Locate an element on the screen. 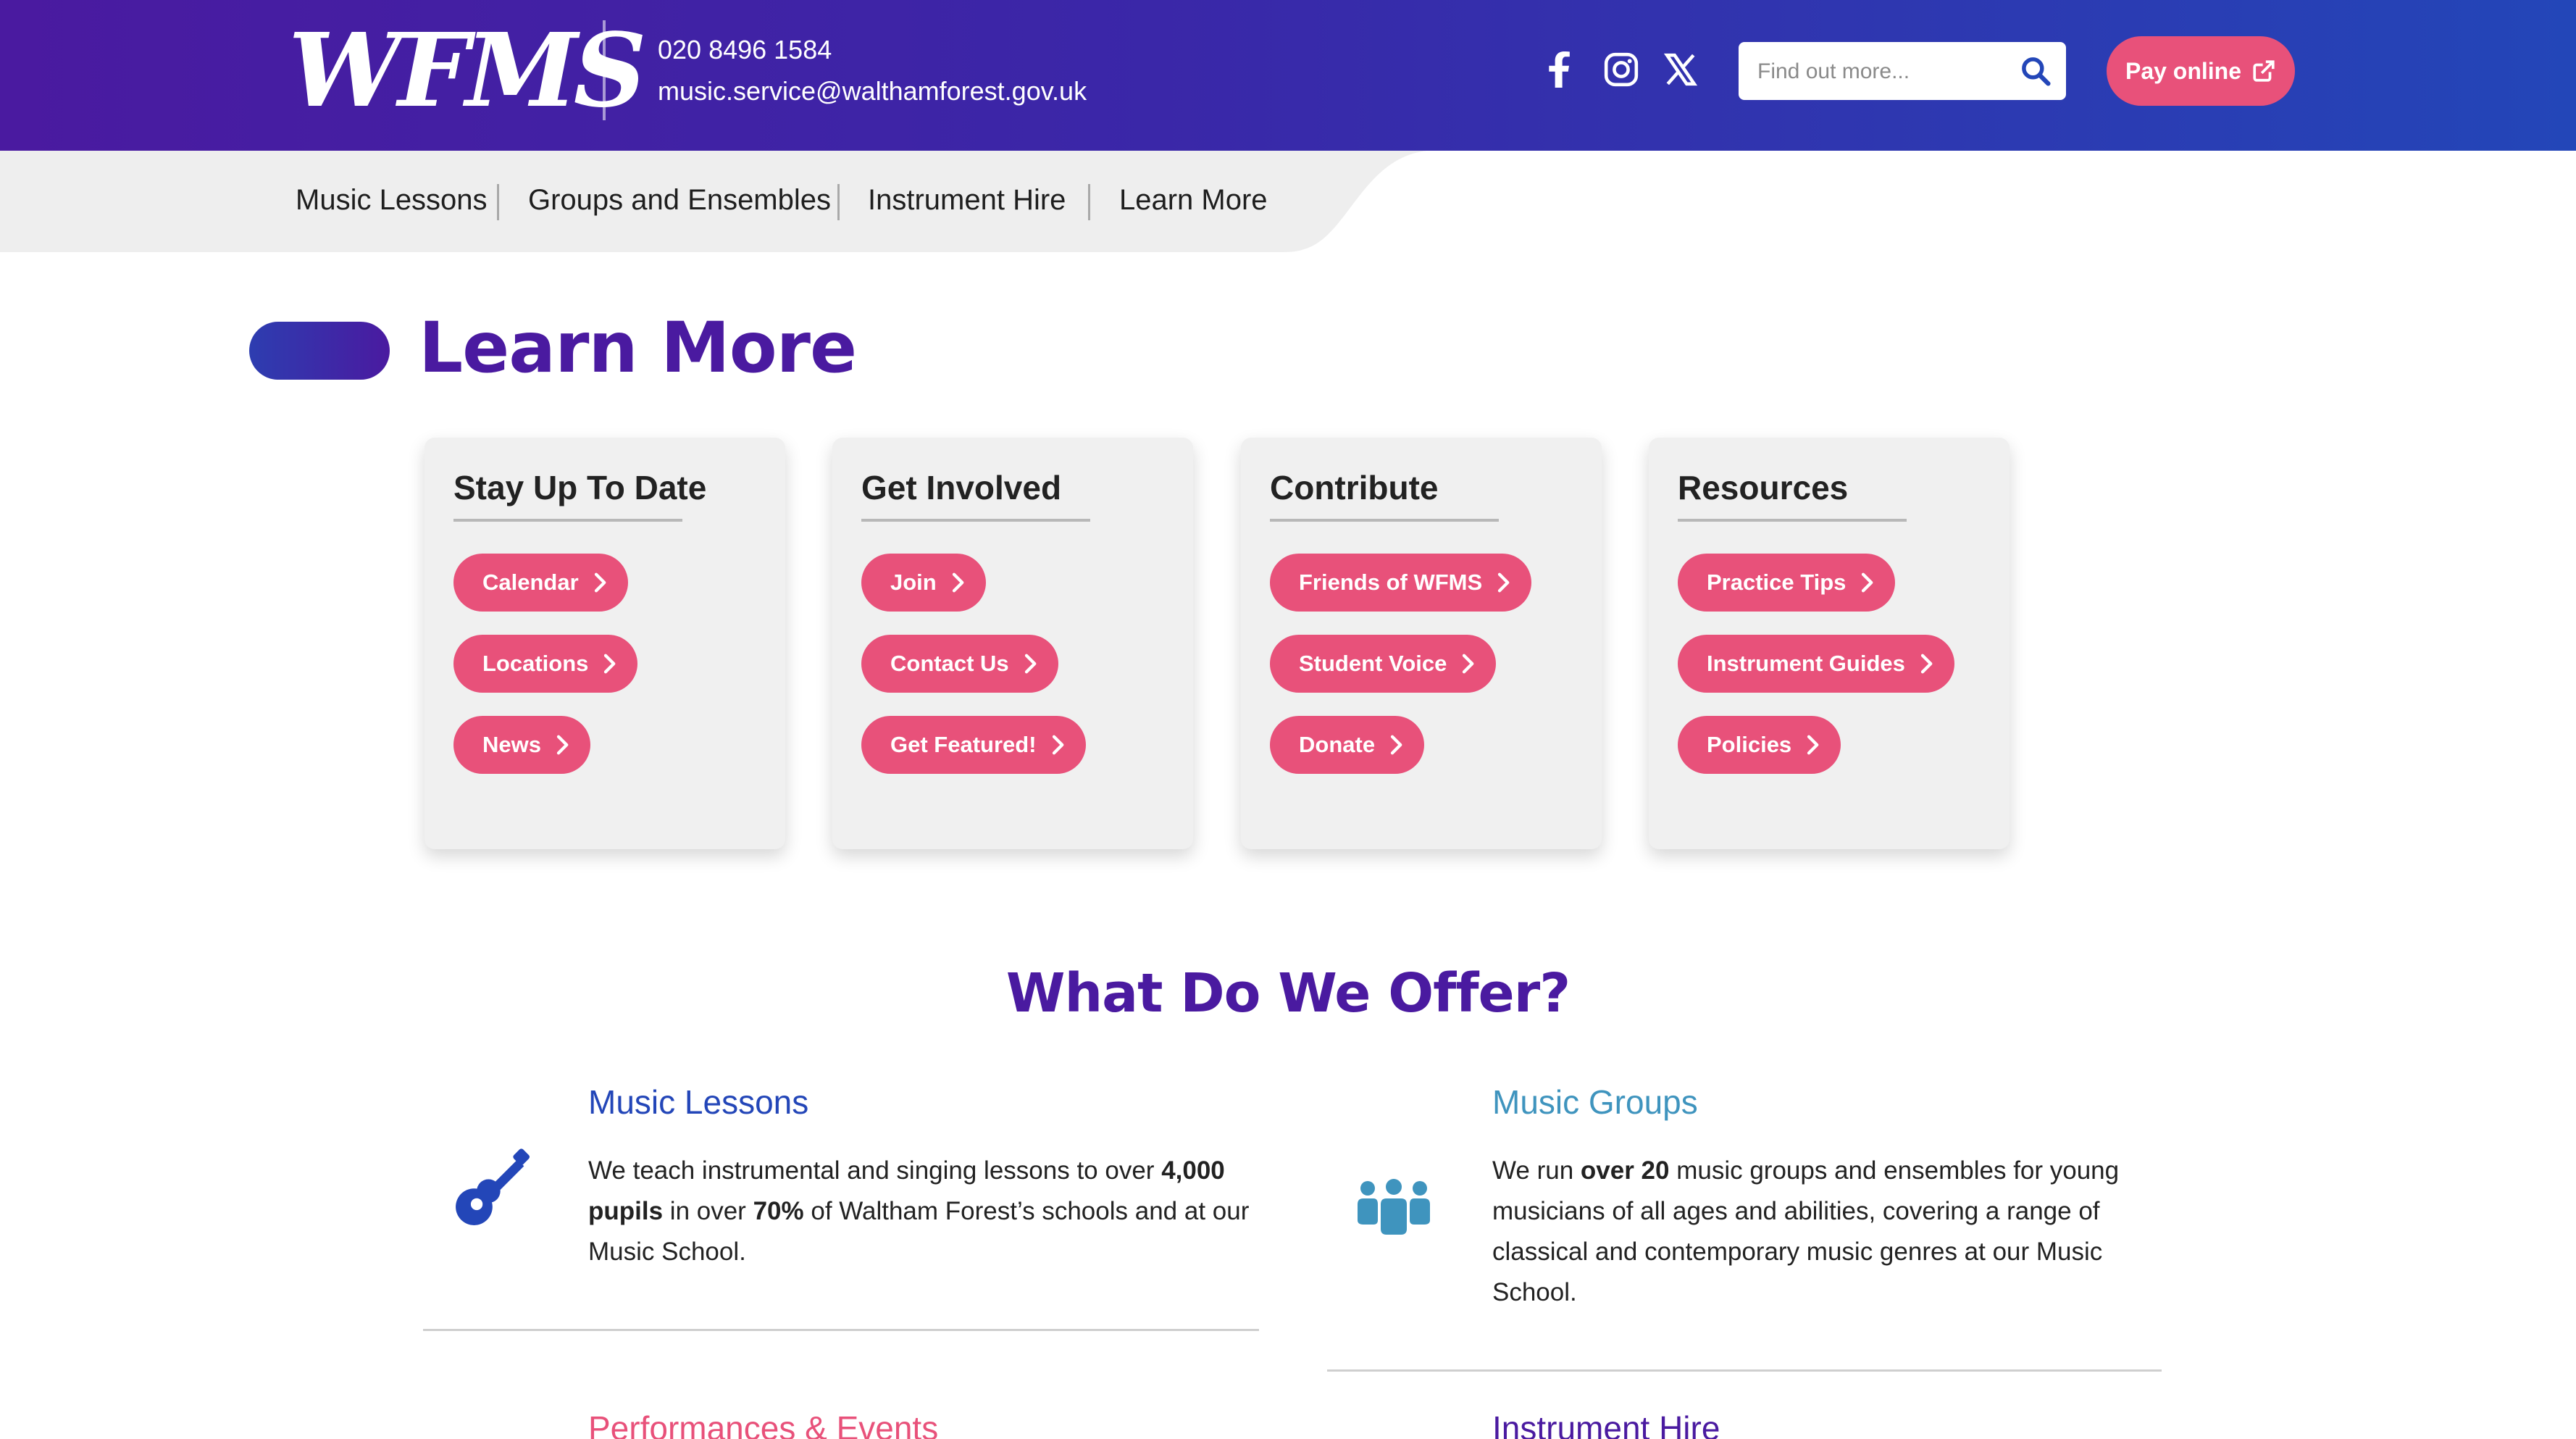  text-highlight: 70% is located at coordinates (778, 1211).